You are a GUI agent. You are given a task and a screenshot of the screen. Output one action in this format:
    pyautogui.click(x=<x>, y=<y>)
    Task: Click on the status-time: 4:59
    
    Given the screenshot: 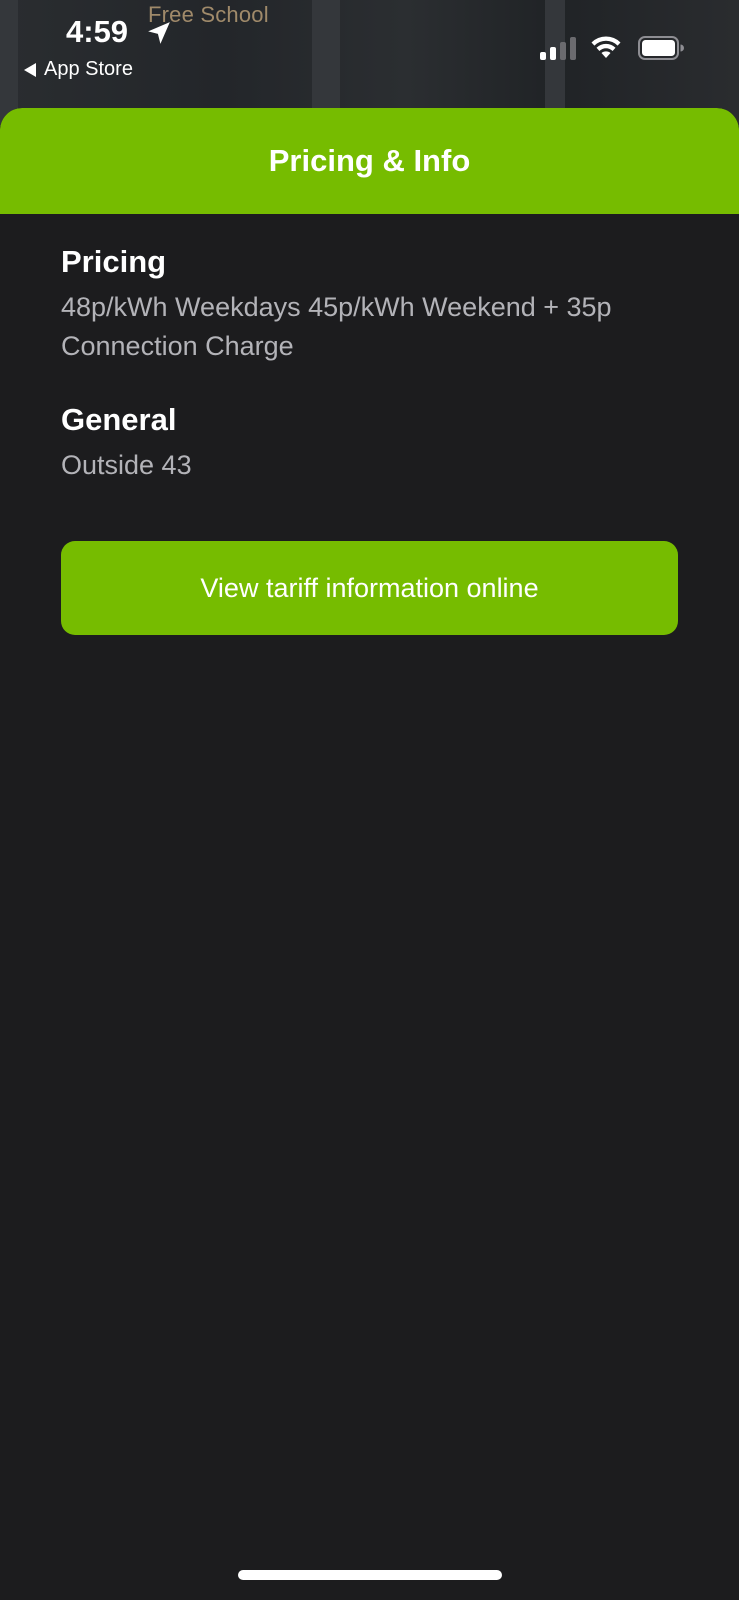 What is the action you would take?
    pyautogui.click(x=97, y=31)
    